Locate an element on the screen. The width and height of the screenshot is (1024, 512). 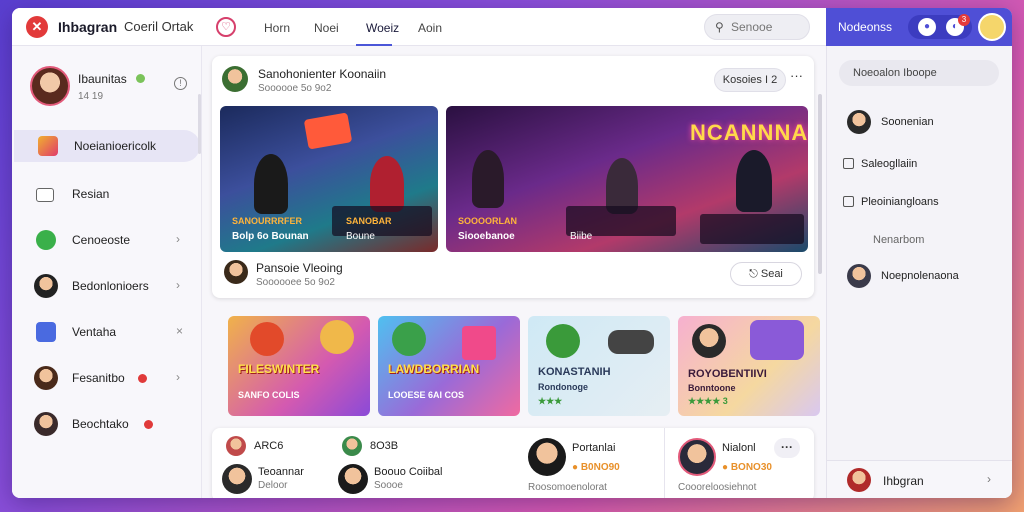
user-sub: Soooe is located at coordinates (388, 485).